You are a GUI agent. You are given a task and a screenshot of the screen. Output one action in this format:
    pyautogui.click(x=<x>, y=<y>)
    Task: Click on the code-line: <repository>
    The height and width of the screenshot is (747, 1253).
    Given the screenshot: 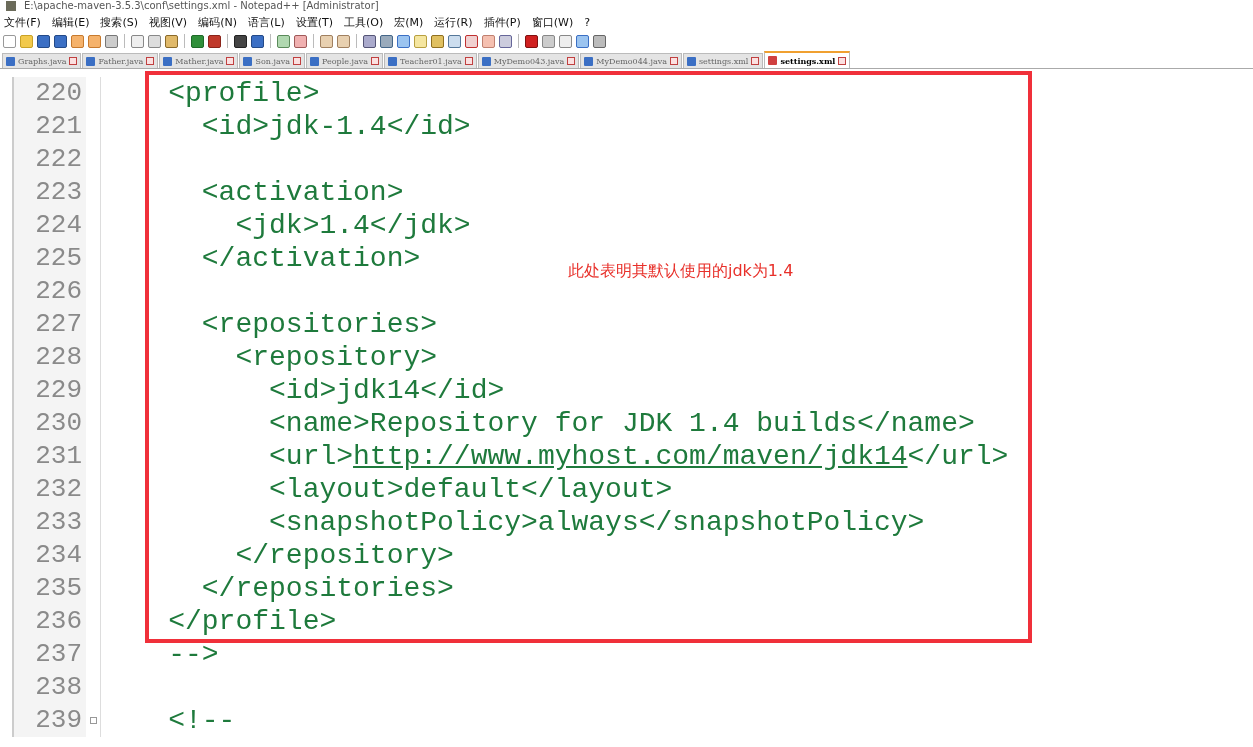 What is the action you would take?
    pyautogui.click(x=336, y=357)
    